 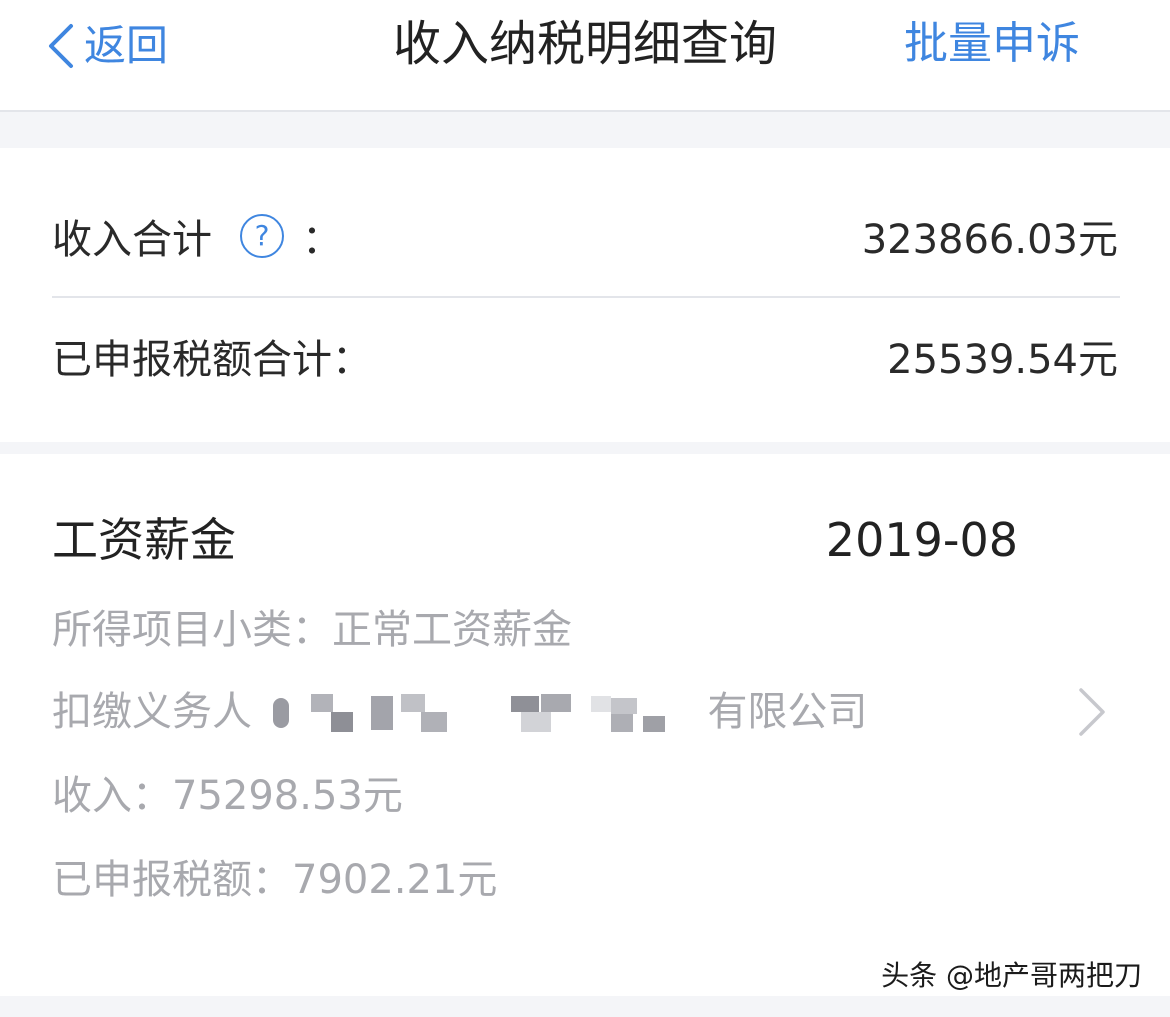 I want to click on batch-appeal-button: 批量申诉, so click(x=992, y=44).